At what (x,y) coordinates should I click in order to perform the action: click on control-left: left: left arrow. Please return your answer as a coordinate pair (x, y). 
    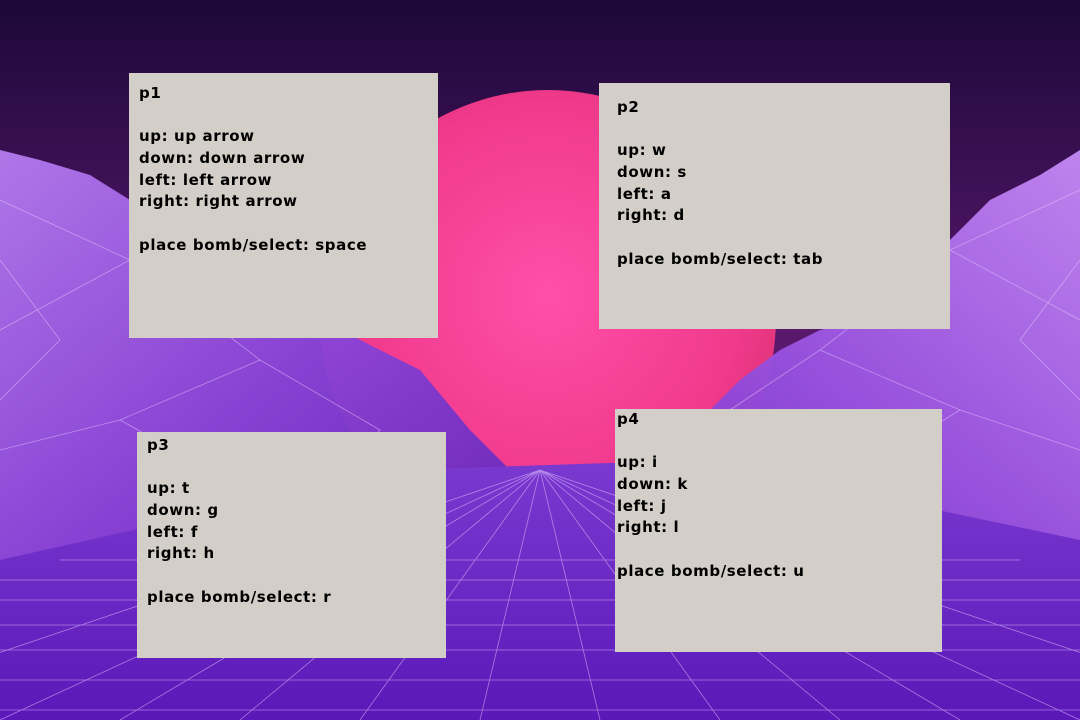
    Looking at the image, I should click on (206, 179).